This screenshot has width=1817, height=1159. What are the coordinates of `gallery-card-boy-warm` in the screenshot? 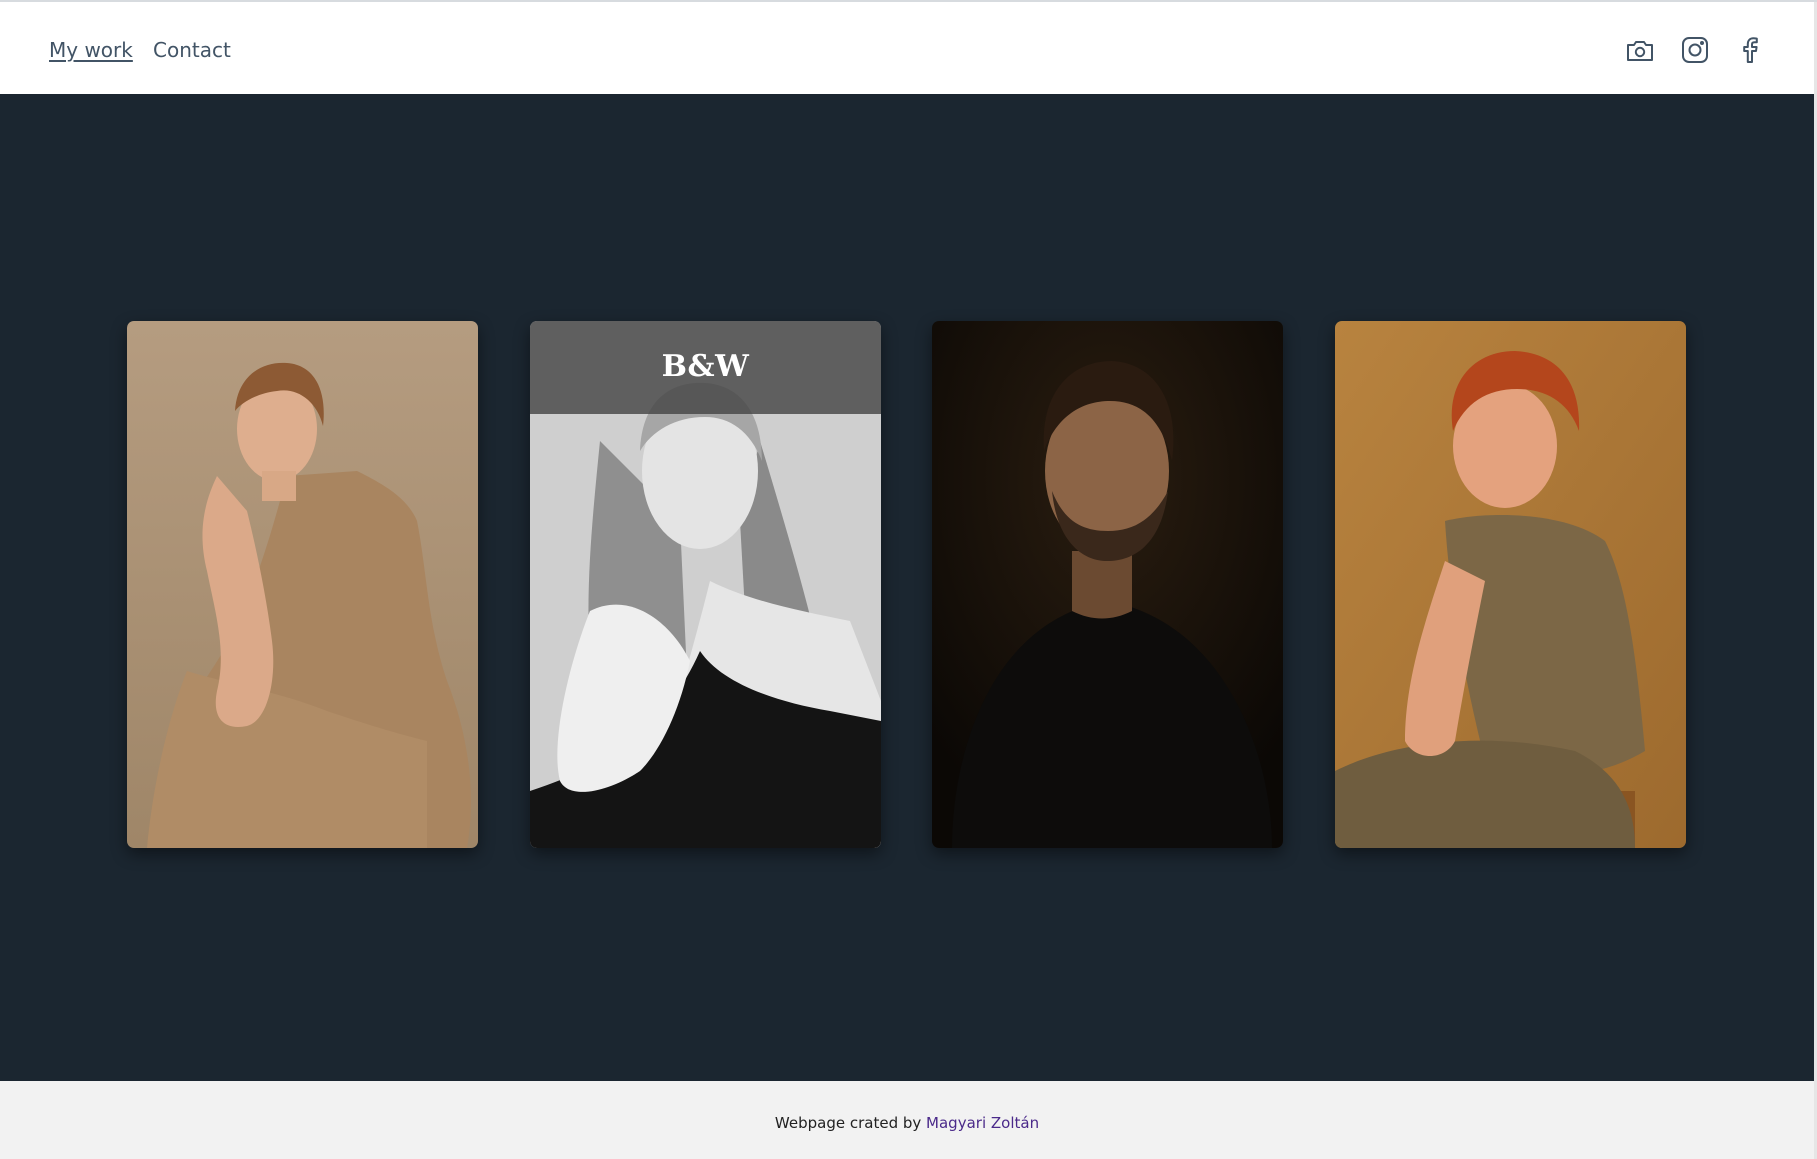 It's located at (1510, 584).